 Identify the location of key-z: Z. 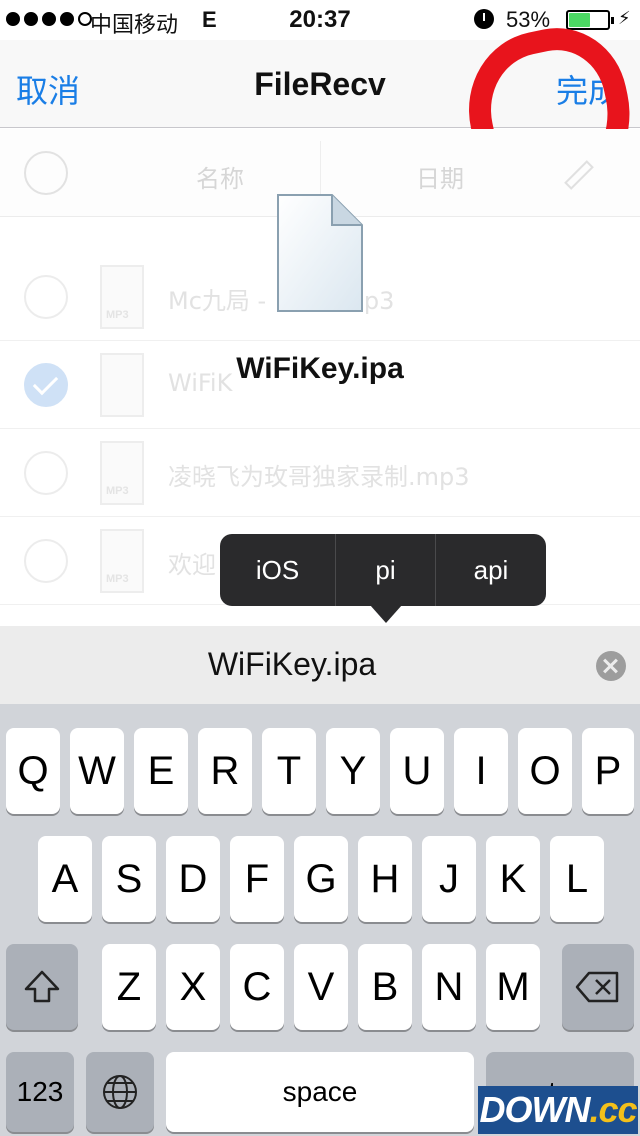
(129, 987).